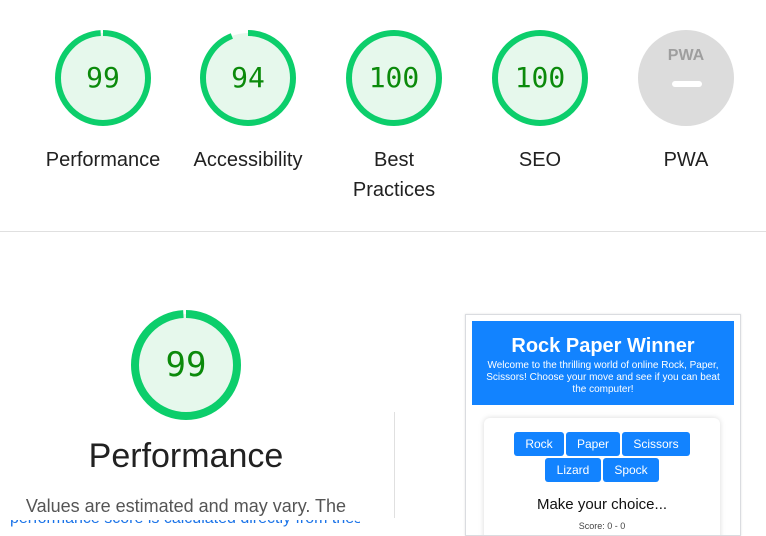 The height and width of the screenshot is (536, 766). Describe the element at coordinates (248, 77) in the screenshot. I see `gauge-accessibility-score: 94` at that location.